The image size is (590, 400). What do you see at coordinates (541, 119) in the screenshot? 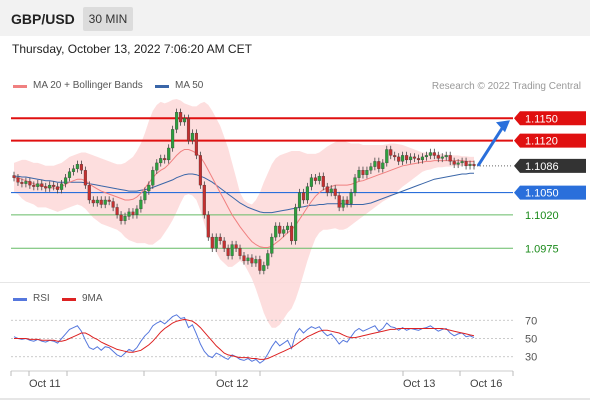
I see `level-label-1.1150: 1.1150` at bounding box center [541, 119].